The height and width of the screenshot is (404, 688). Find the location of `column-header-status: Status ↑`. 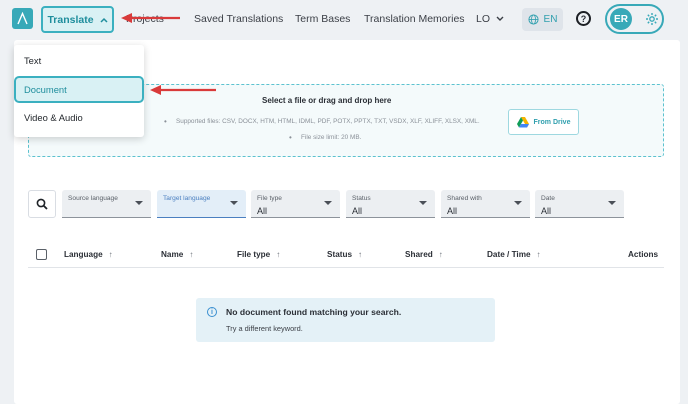

column-header-status: Status ↑ is located at coordinates (344, 254).